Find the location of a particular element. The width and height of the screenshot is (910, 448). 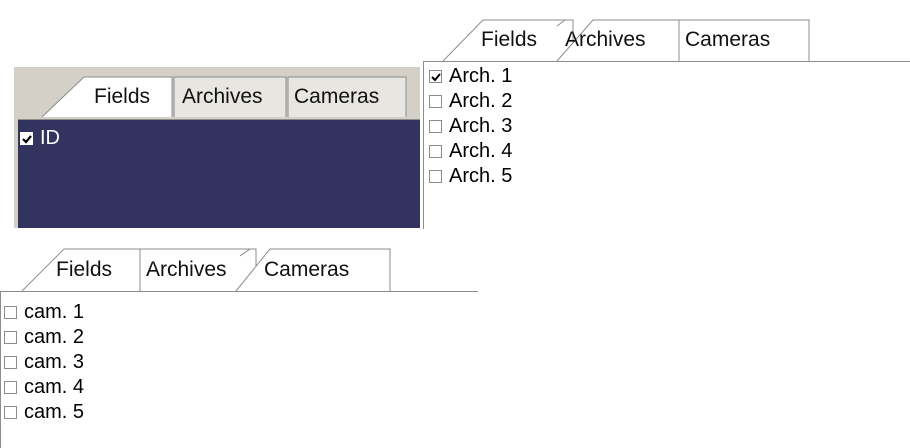

list-item-id: ID is located at coordinates (118, 138).